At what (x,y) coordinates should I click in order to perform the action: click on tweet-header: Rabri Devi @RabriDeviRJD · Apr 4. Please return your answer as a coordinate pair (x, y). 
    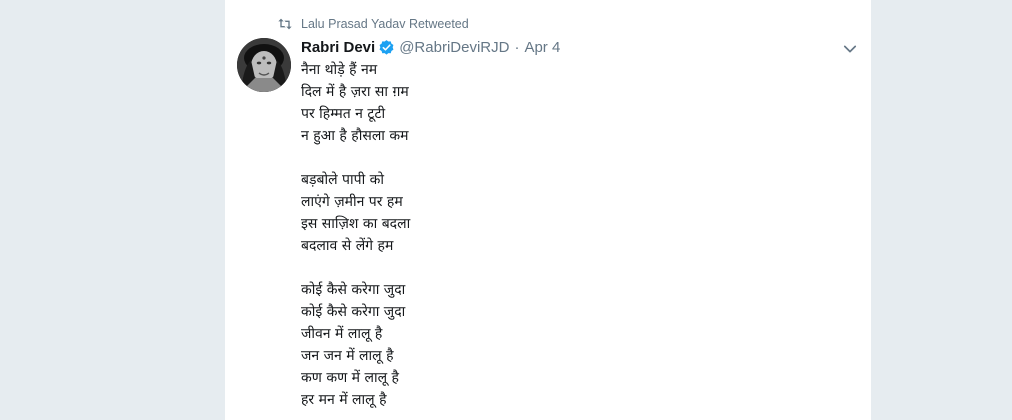
    Looking at the image, I should click on (430, 47).